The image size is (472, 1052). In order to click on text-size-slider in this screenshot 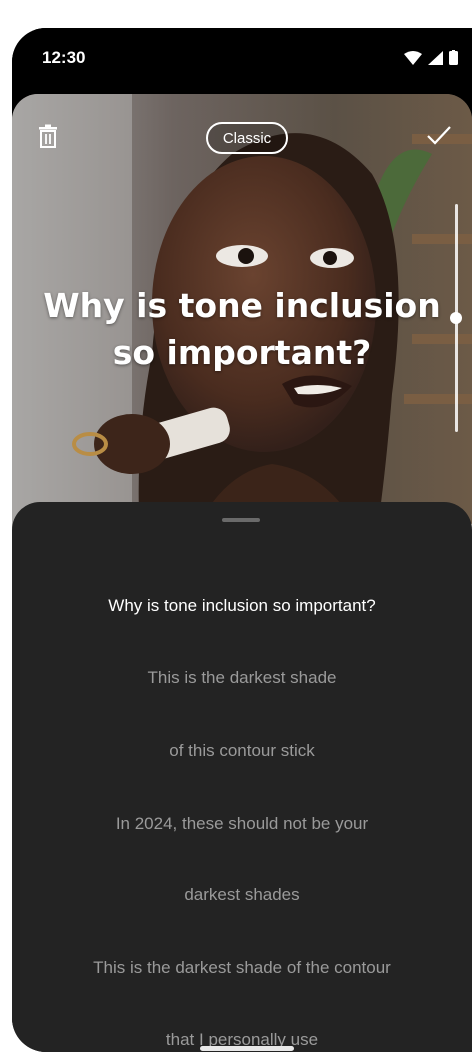, I will do `click(461, 318)`.